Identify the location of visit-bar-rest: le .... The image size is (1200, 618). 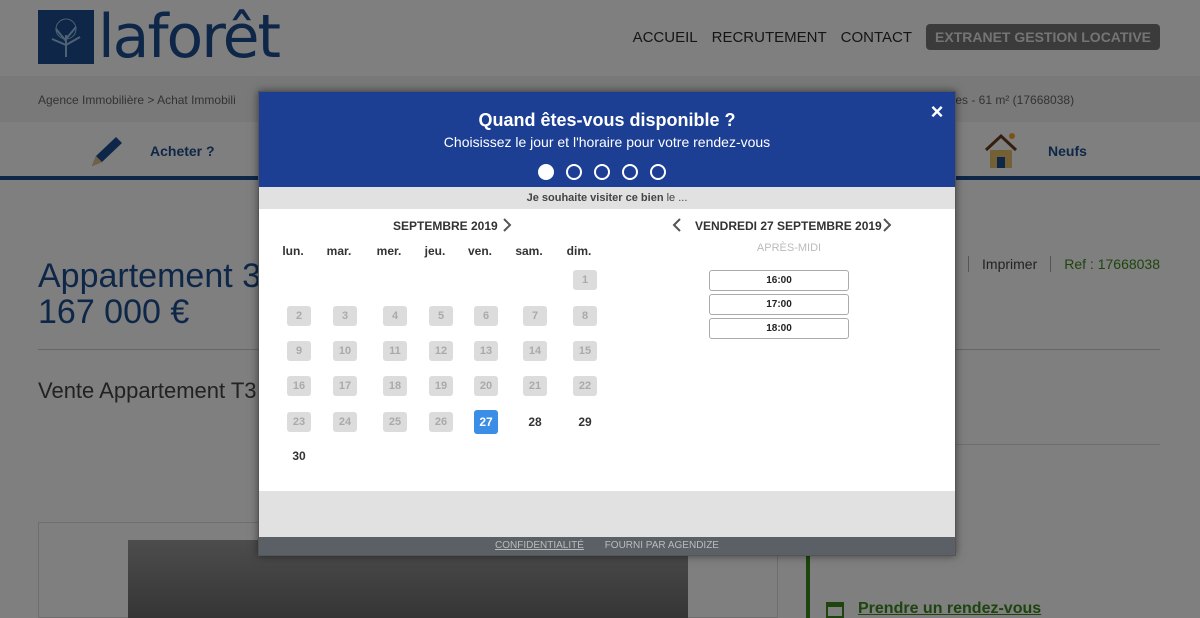
(675, 198).